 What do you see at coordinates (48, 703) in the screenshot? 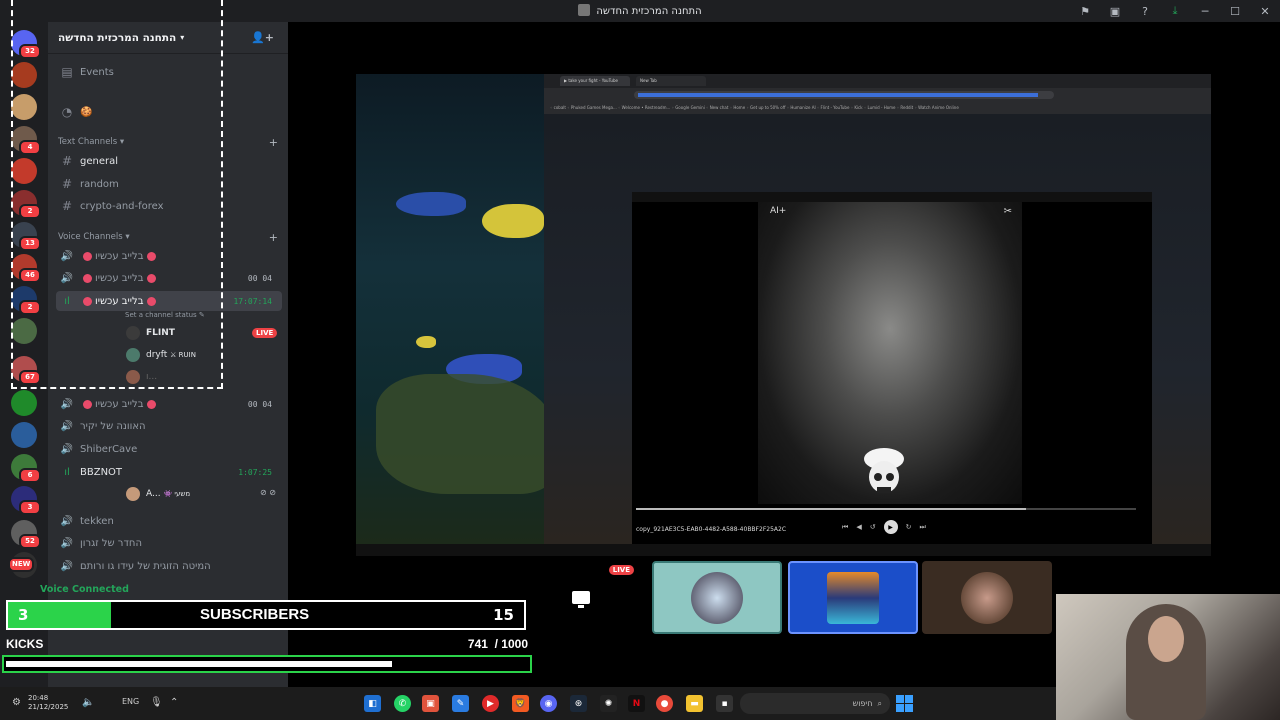
I see `taskbar-clock: 20:48 21/12/2025` at bounding box center [48, 703].